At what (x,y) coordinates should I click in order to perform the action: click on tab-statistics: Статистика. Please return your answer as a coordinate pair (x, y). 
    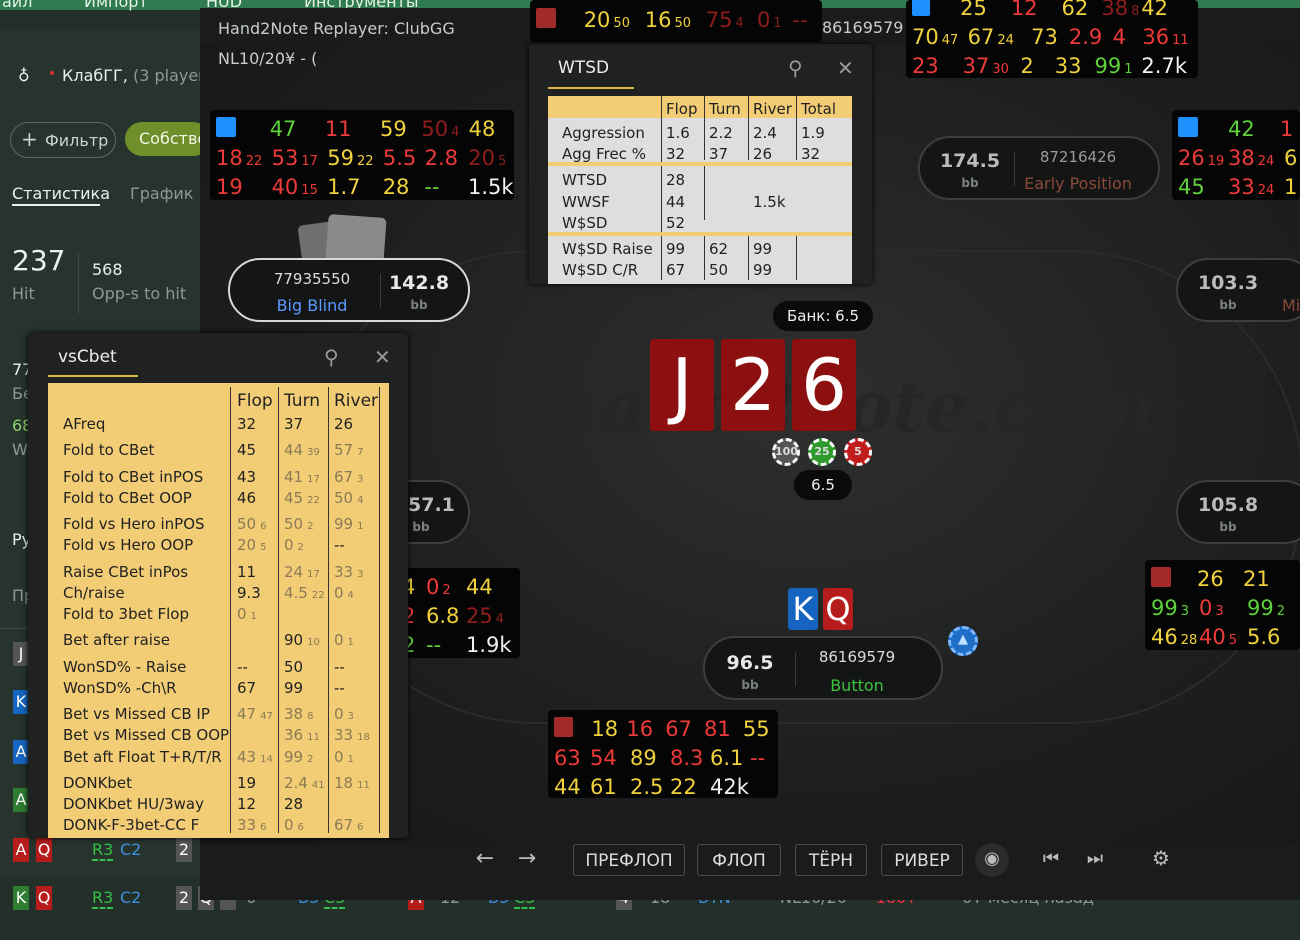
    Looking at the image, I should click on (61, 193).